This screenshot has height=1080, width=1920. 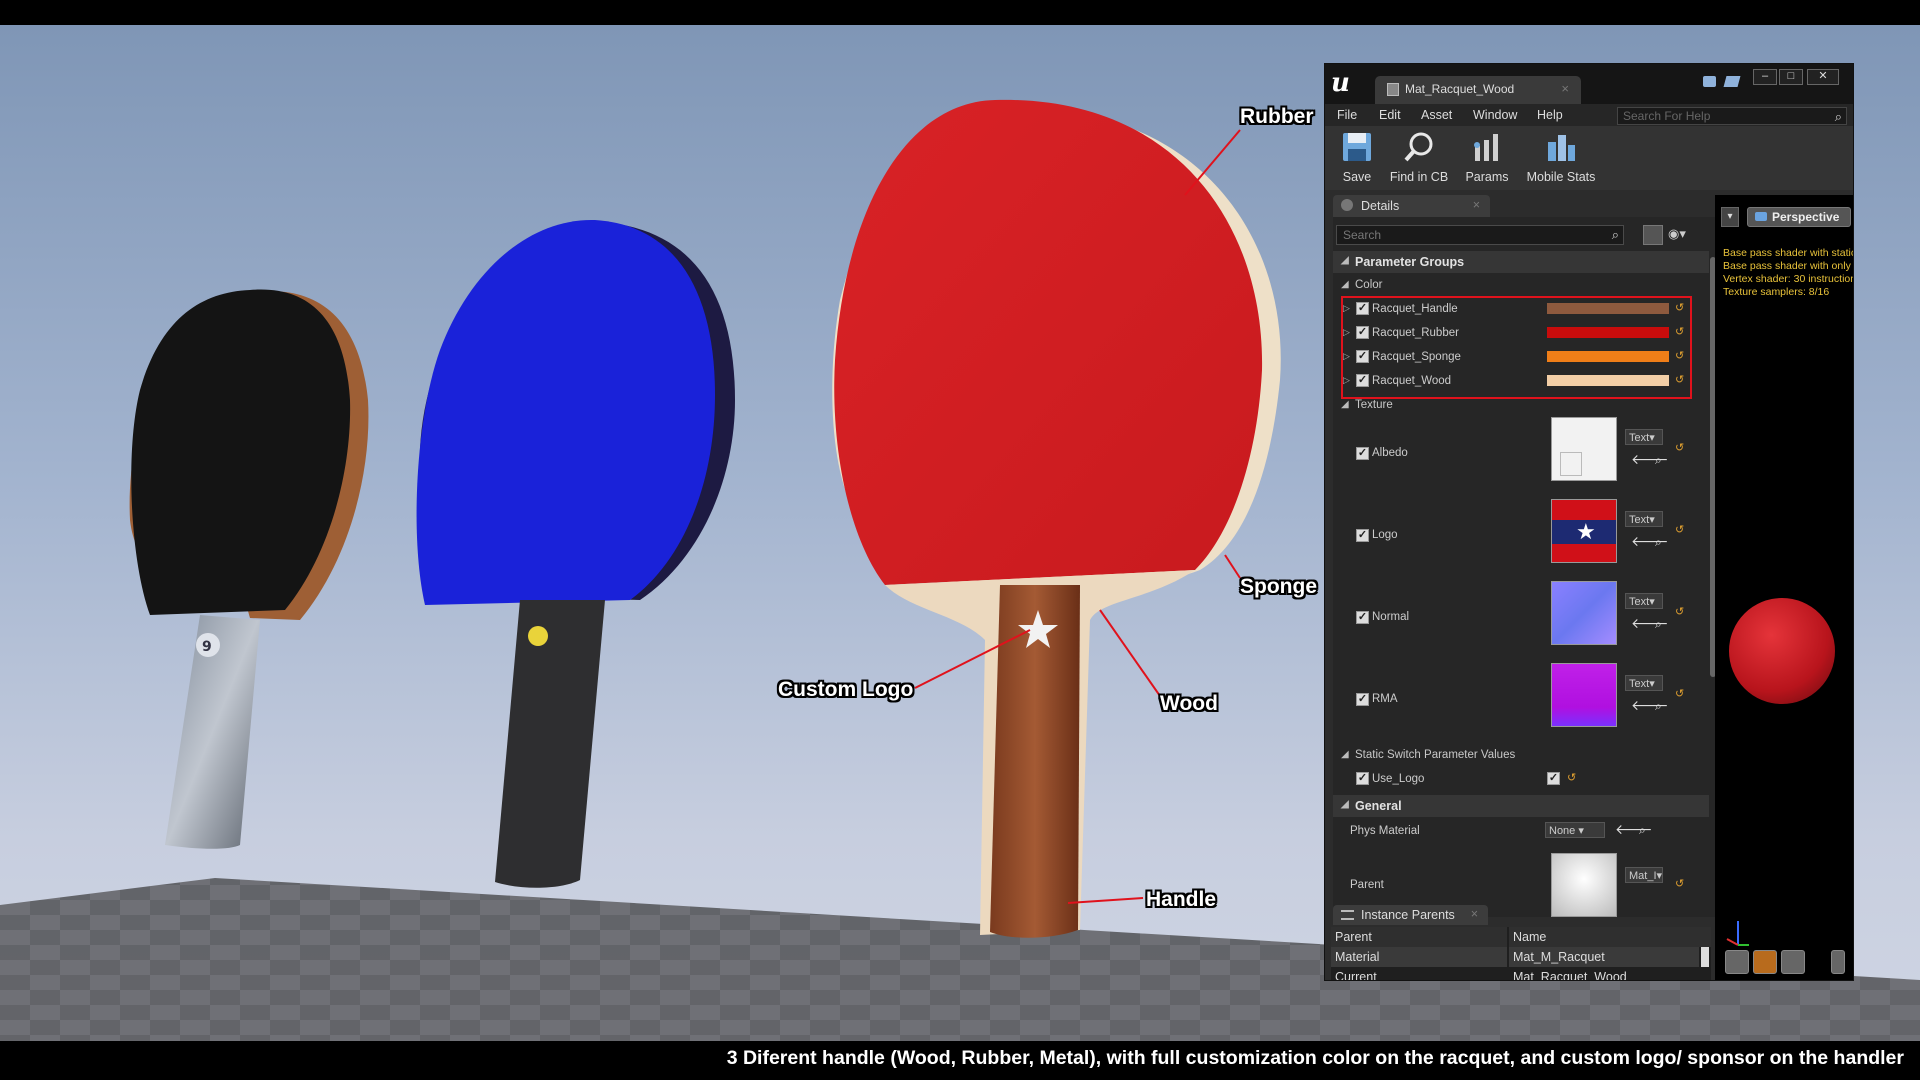 I want to click on params-button: Params, so click(x=1487, y=158).